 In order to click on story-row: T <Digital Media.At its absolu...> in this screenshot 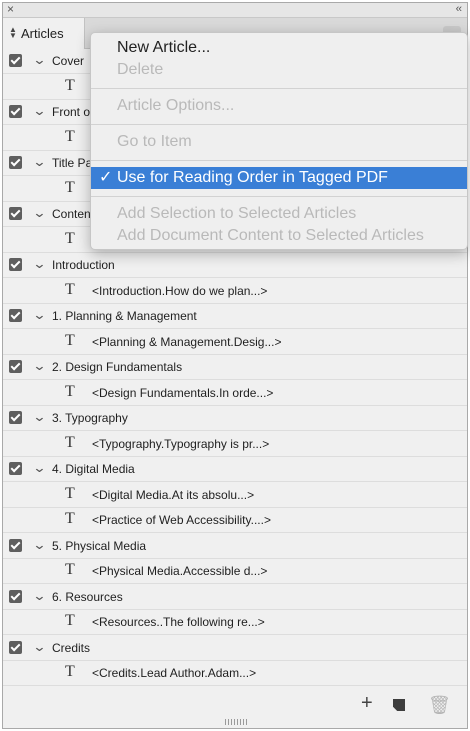, I will do `click(235, 495)`.